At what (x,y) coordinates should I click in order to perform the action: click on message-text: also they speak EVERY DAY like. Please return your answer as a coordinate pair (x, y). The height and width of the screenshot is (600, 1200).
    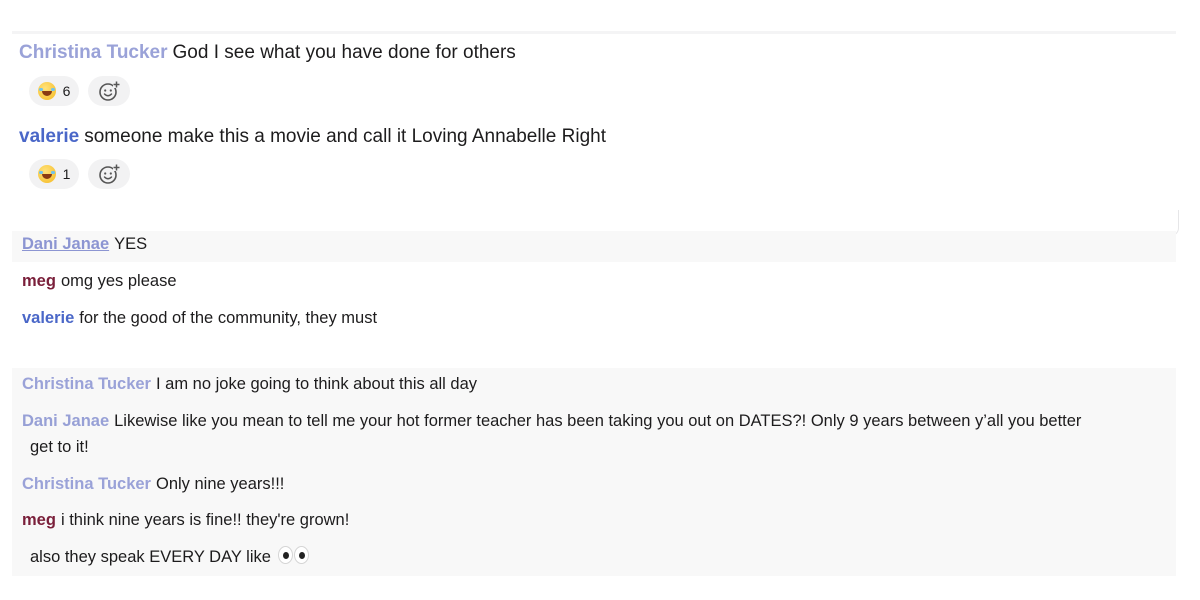
    Looking at the image, I should click on (150, 557).